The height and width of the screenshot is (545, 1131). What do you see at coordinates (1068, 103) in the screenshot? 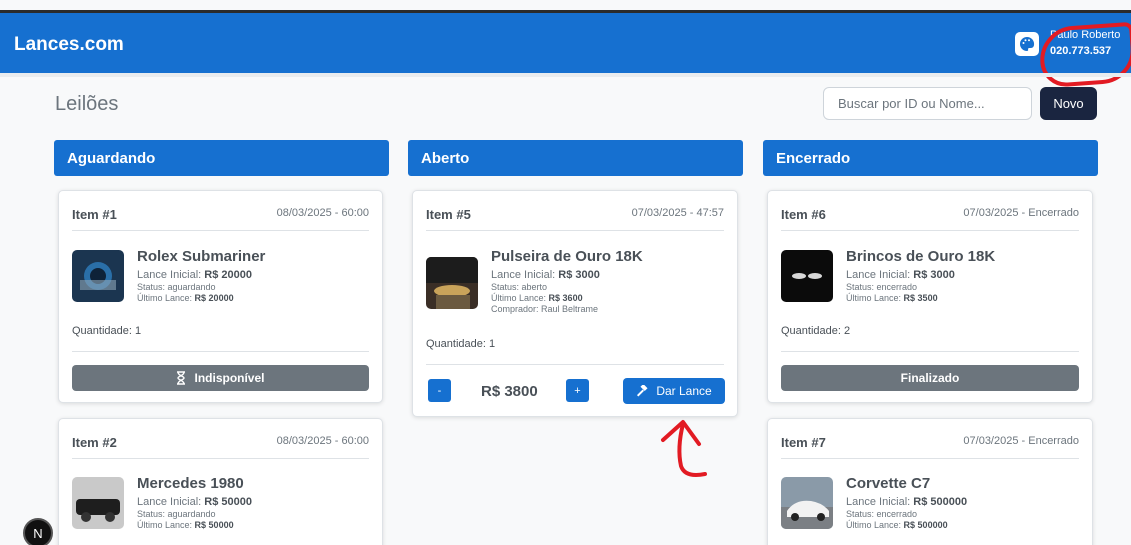
I see `new-button: Novo` at bounding box center [1068, 103].